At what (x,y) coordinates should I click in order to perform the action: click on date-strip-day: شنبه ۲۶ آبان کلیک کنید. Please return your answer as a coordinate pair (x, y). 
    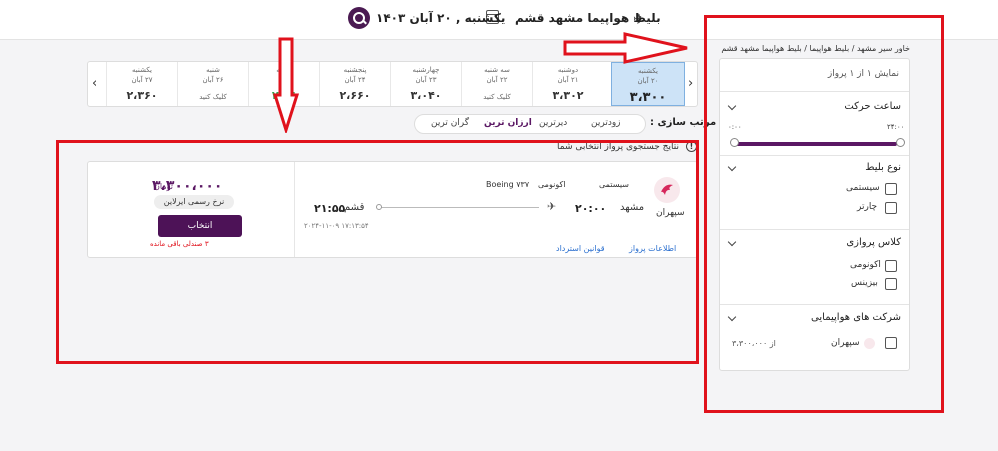
    Looking at the image, I should click on (212, 84).